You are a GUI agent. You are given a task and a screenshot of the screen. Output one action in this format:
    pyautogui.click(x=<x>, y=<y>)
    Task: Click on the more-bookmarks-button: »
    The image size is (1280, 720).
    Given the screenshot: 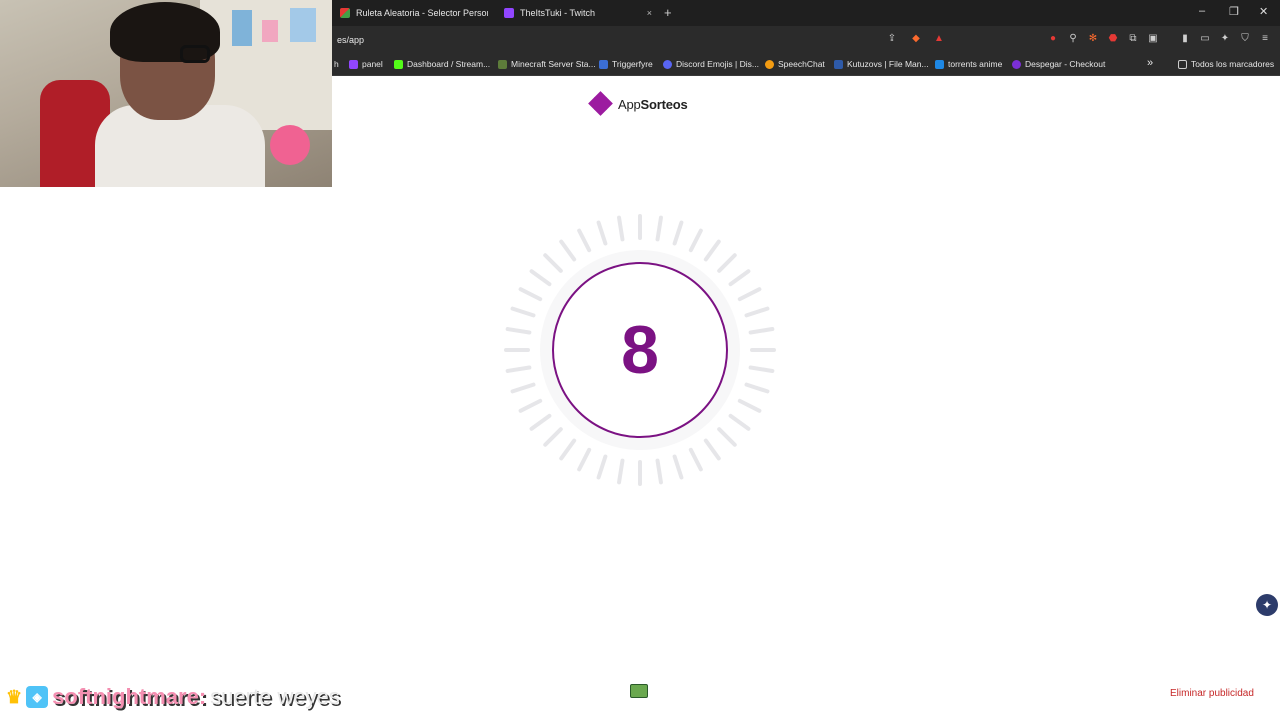 What is the action you would take?
    pyautogui.click(x=1150, y=63)
    